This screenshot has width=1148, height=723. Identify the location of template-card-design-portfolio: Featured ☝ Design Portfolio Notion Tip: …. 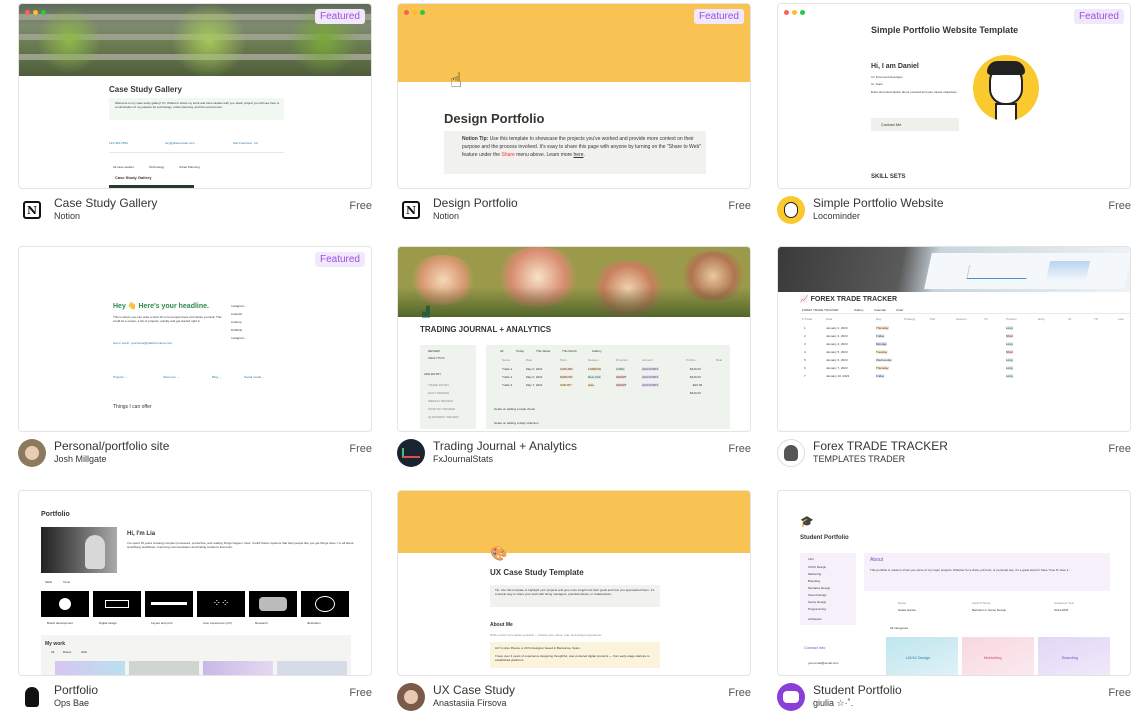
(574, 118).